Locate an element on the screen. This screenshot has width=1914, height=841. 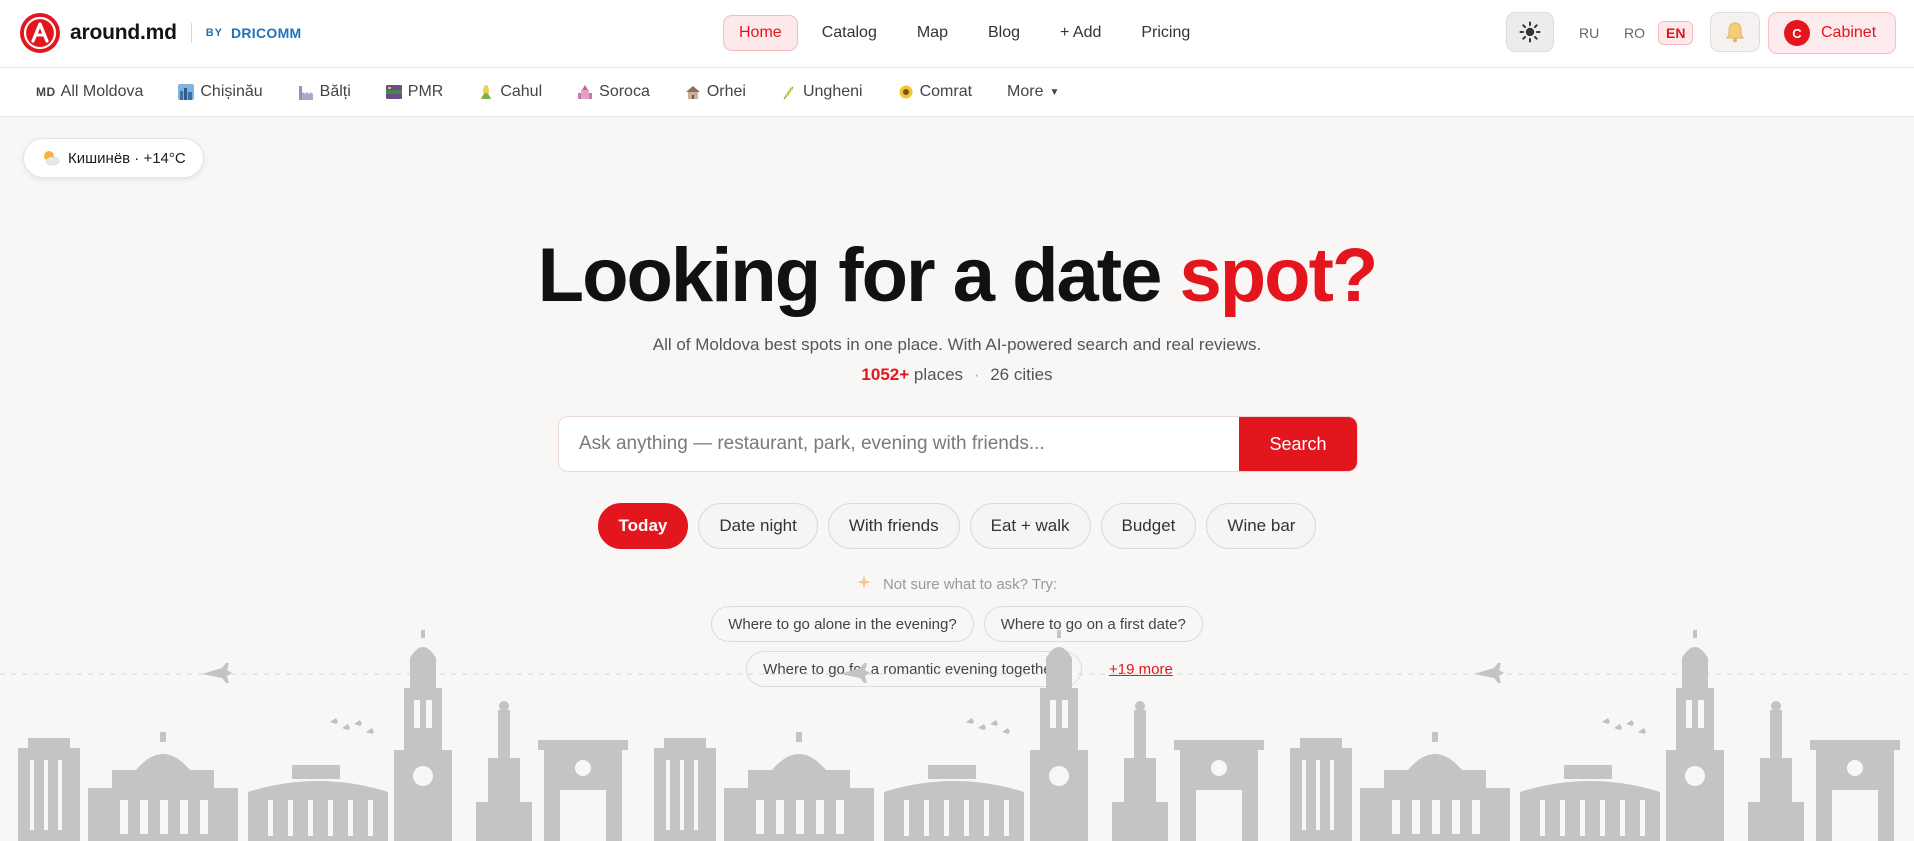
chip-eat-walk: Eat + walk is located at coordinates (1030, 526).